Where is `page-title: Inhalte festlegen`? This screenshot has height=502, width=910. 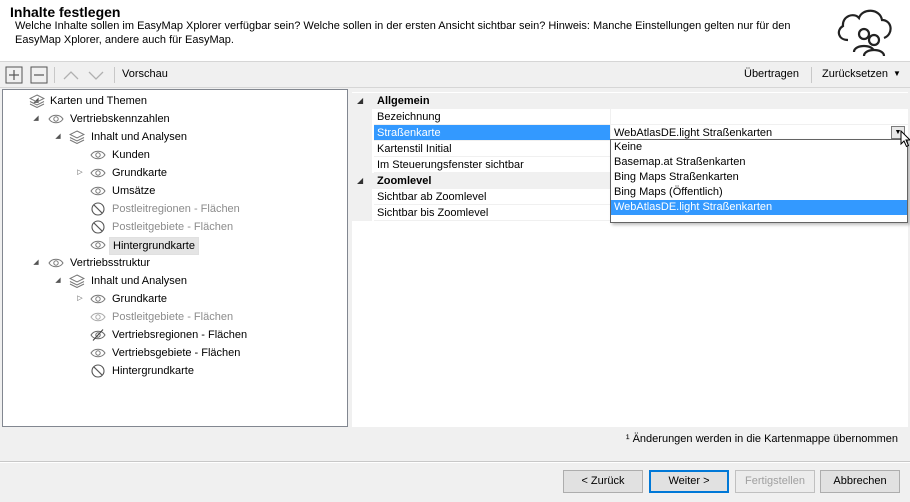
page-title: Inhalte festlegen is located at coordinates (65, 12).